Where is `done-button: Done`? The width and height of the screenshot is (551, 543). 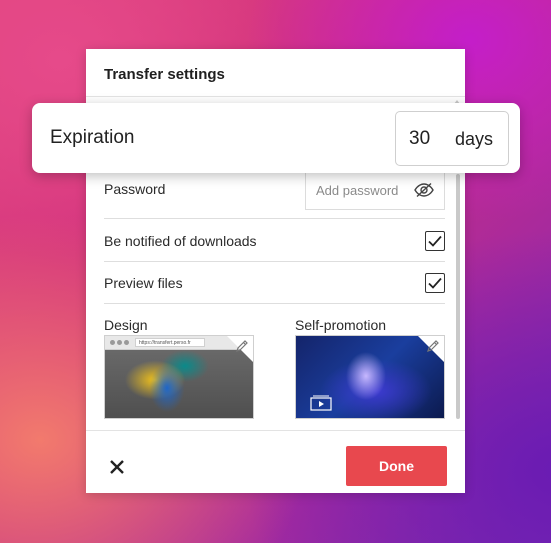 done-button: Done is located at coordinates (396, 466).